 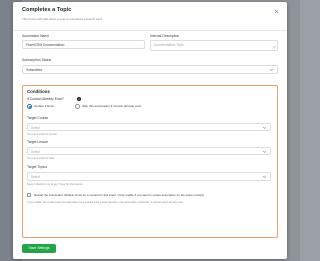 What do you see at coordinates (29, 195) in the screenshot?
I see `restart-automation-checkbox` at bounding box center [29, 195].